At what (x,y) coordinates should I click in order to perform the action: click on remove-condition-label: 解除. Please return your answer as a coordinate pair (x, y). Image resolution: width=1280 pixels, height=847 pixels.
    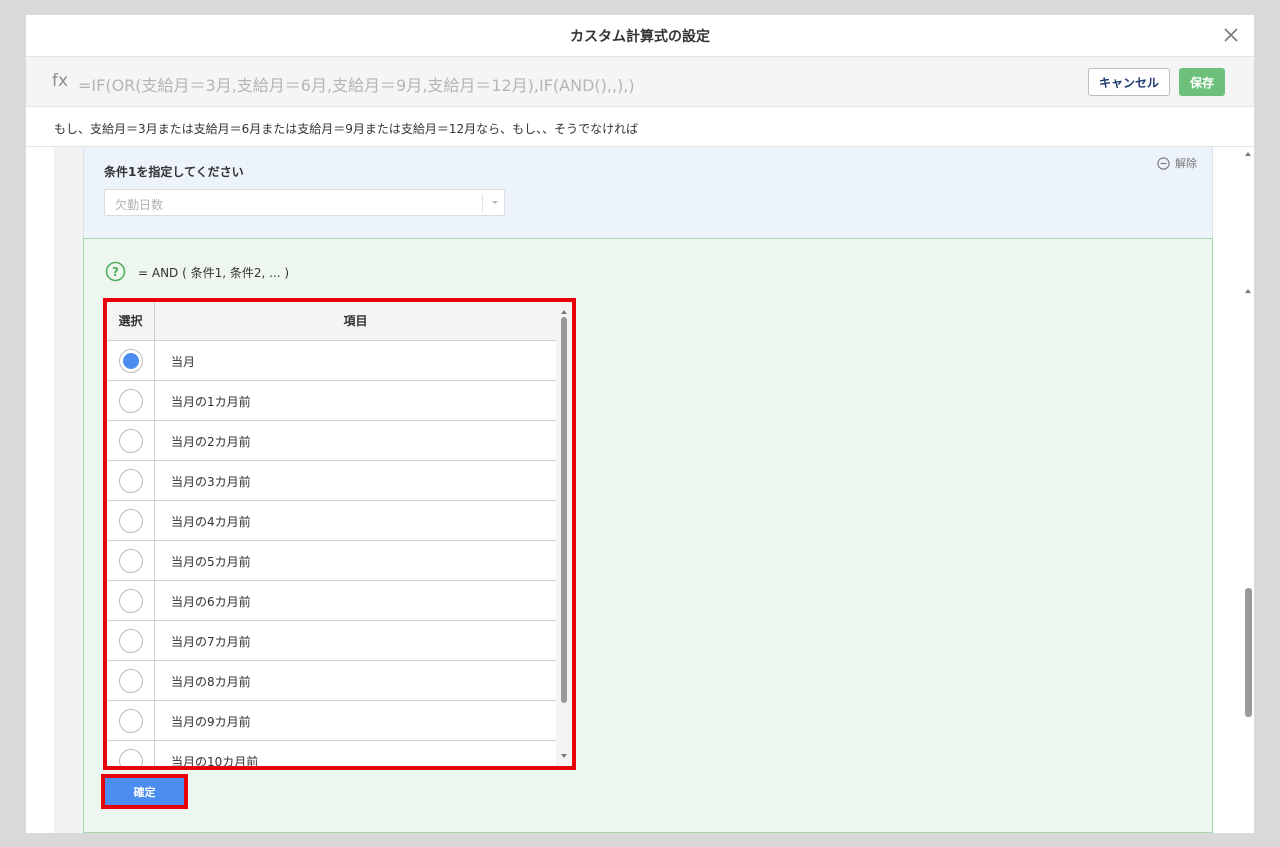
    Looking at the image, I should click on (1186, 163).